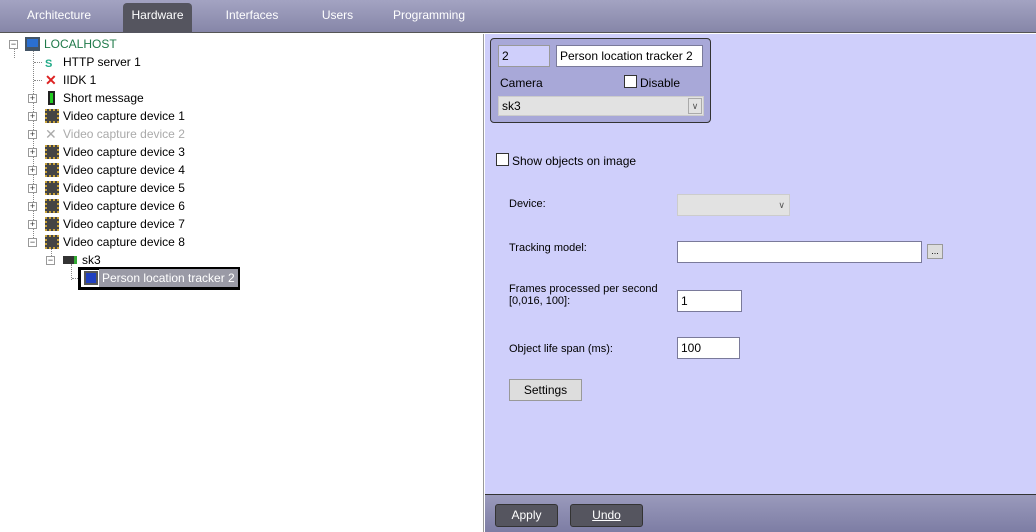 The width and height of the screenshot is (1036, 532). What do you see at coordinates (337, 18) in the screenshot?
I see `tab-users: Users` at bounding box center [337, 18].